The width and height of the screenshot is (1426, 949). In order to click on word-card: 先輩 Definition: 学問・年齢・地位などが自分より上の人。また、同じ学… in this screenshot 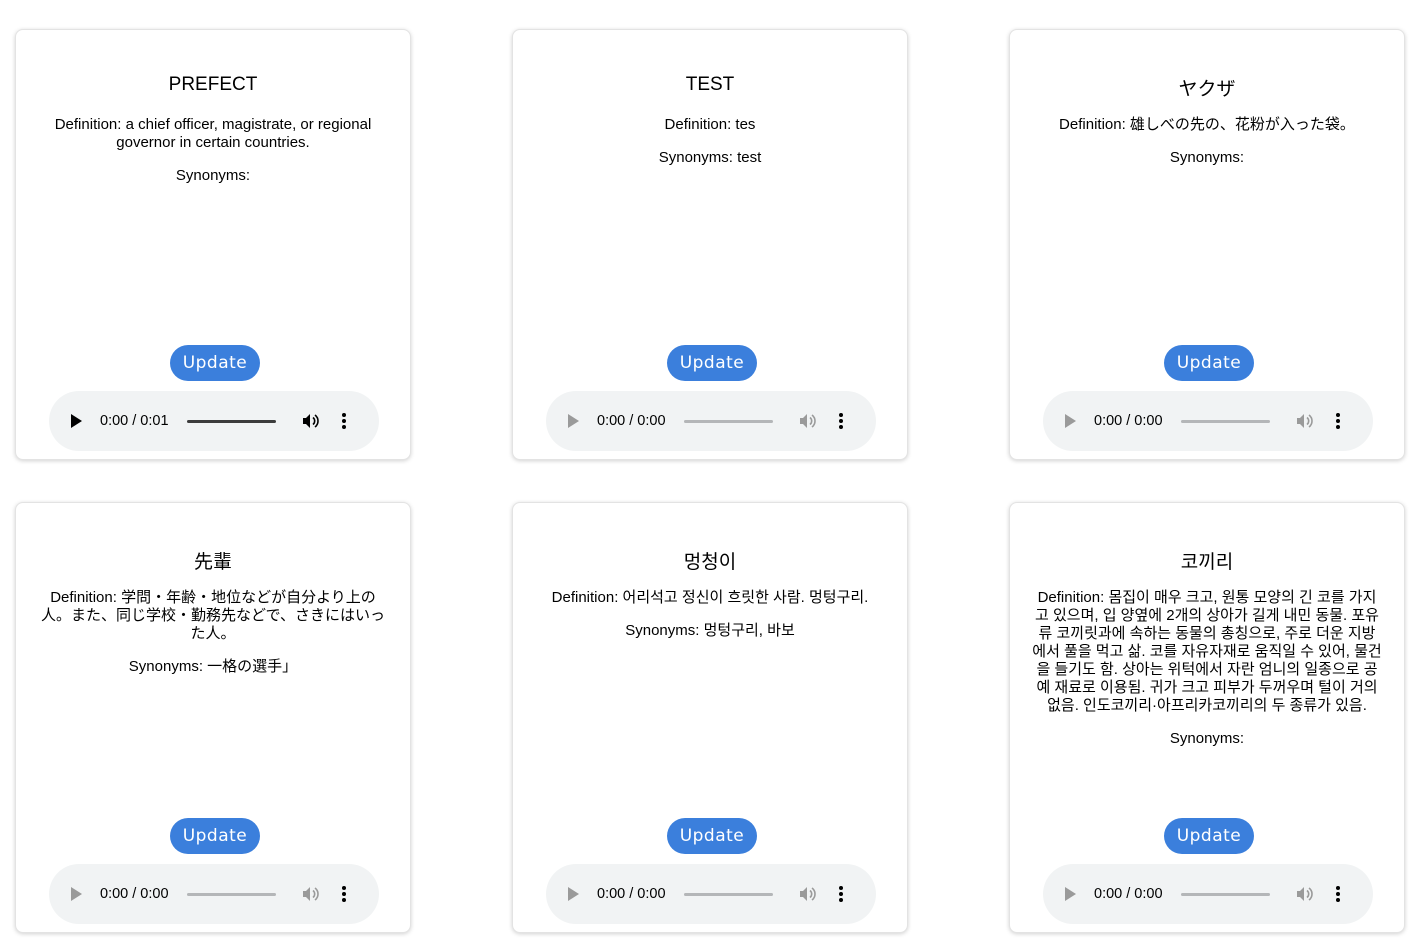, I will do `click(213, 717)`.